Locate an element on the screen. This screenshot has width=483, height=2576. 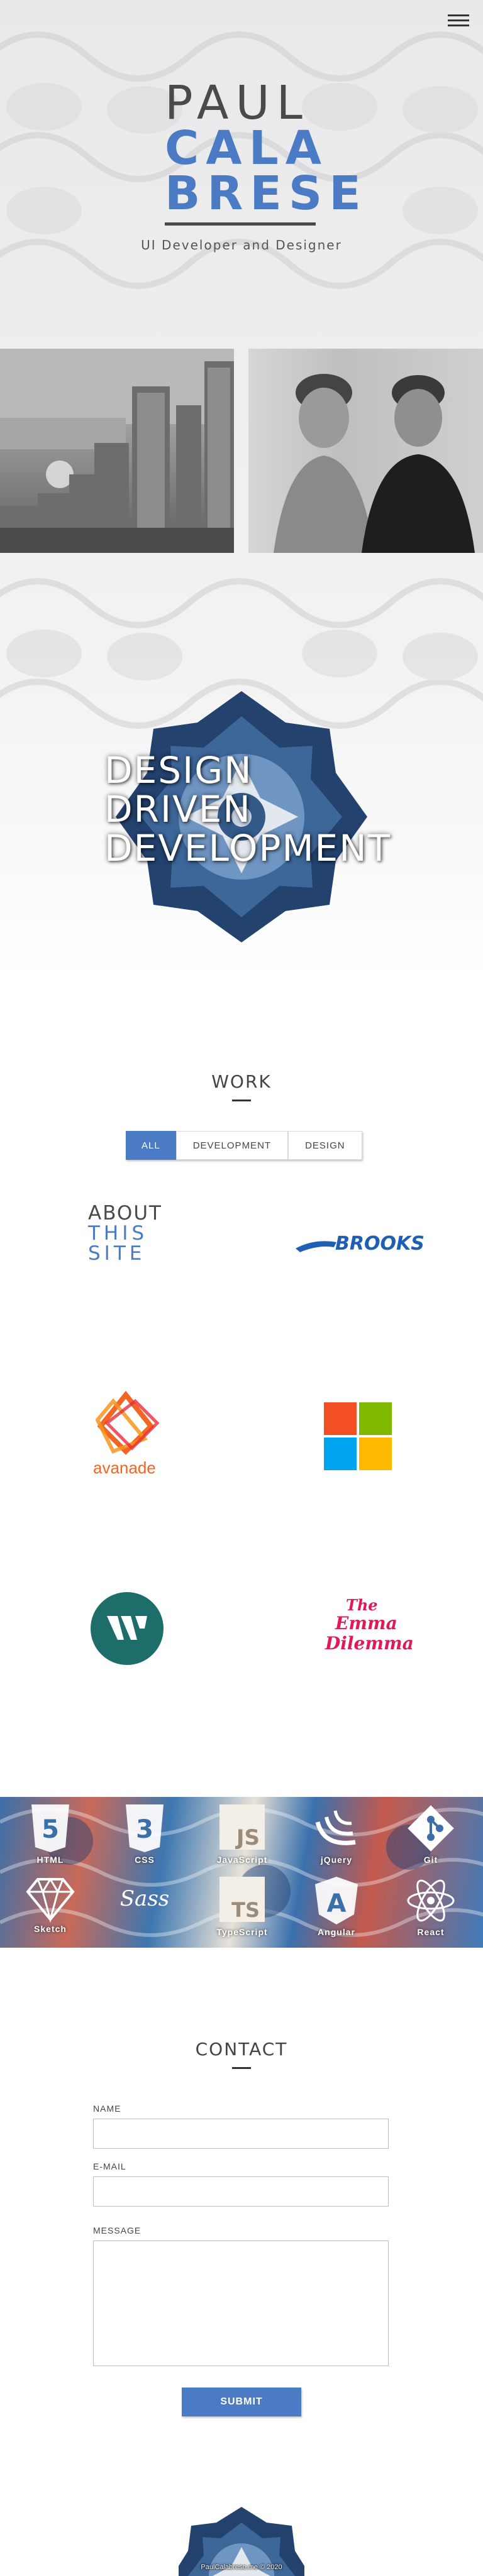
work-item-w-logo is located at coordinates (164, 1638).